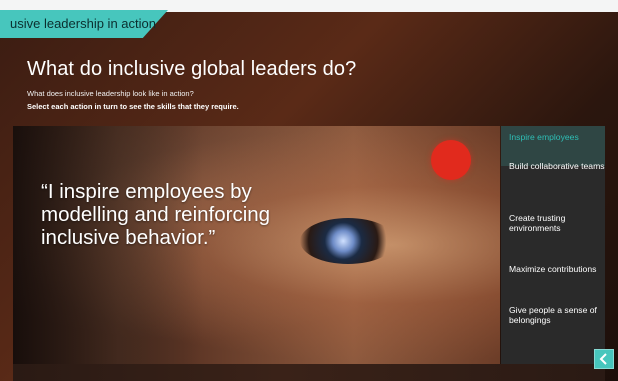  Describe the element at coordinates (557, 137) in the screenshot. I see `menu-item-inspire-employees: Inspire employees` at that location.